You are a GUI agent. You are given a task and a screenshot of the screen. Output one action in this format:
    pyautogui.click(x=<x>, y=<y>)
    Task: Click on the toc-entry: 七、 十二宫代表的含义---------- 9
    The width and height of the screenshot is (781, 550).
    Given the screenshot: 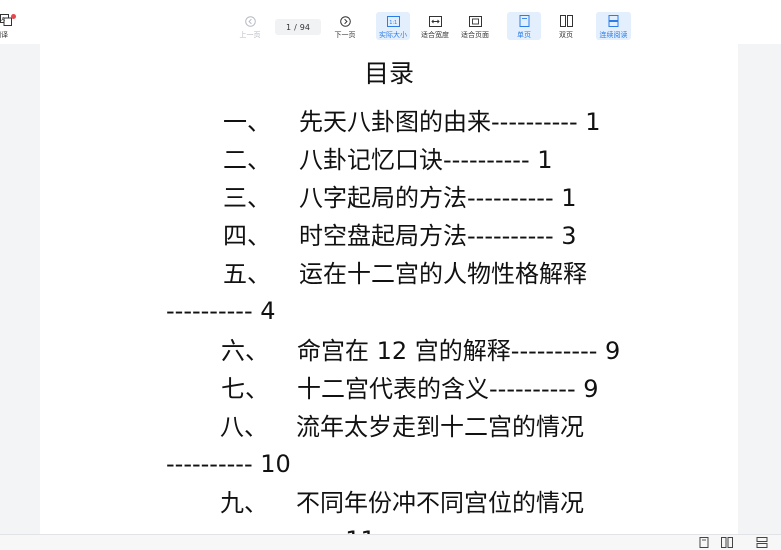 What is the action you would take?
    pyautogui.click(x=410, y=389)
    